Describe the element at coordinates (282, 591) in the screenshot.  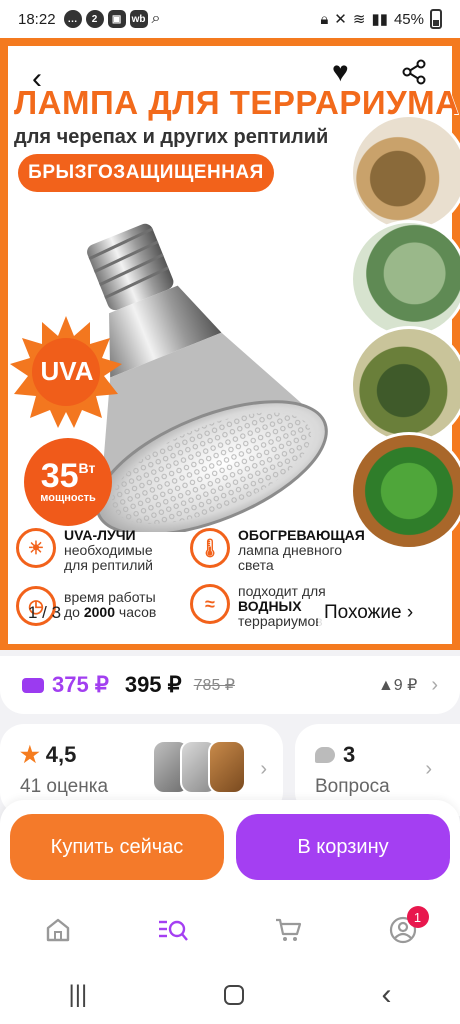
I see `feature-text: подходит для` at that location.